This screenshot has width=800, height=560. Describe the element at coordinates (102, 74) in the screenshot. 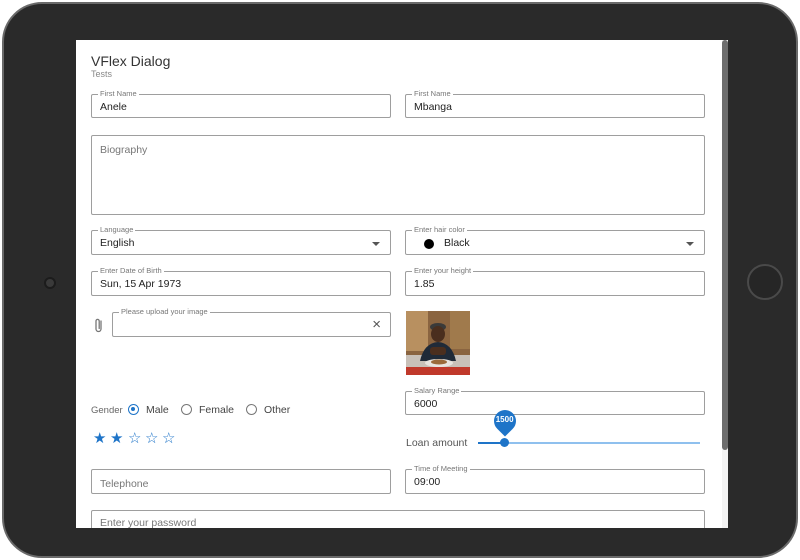

I see `dialog-subtitle: Tests` at that location.